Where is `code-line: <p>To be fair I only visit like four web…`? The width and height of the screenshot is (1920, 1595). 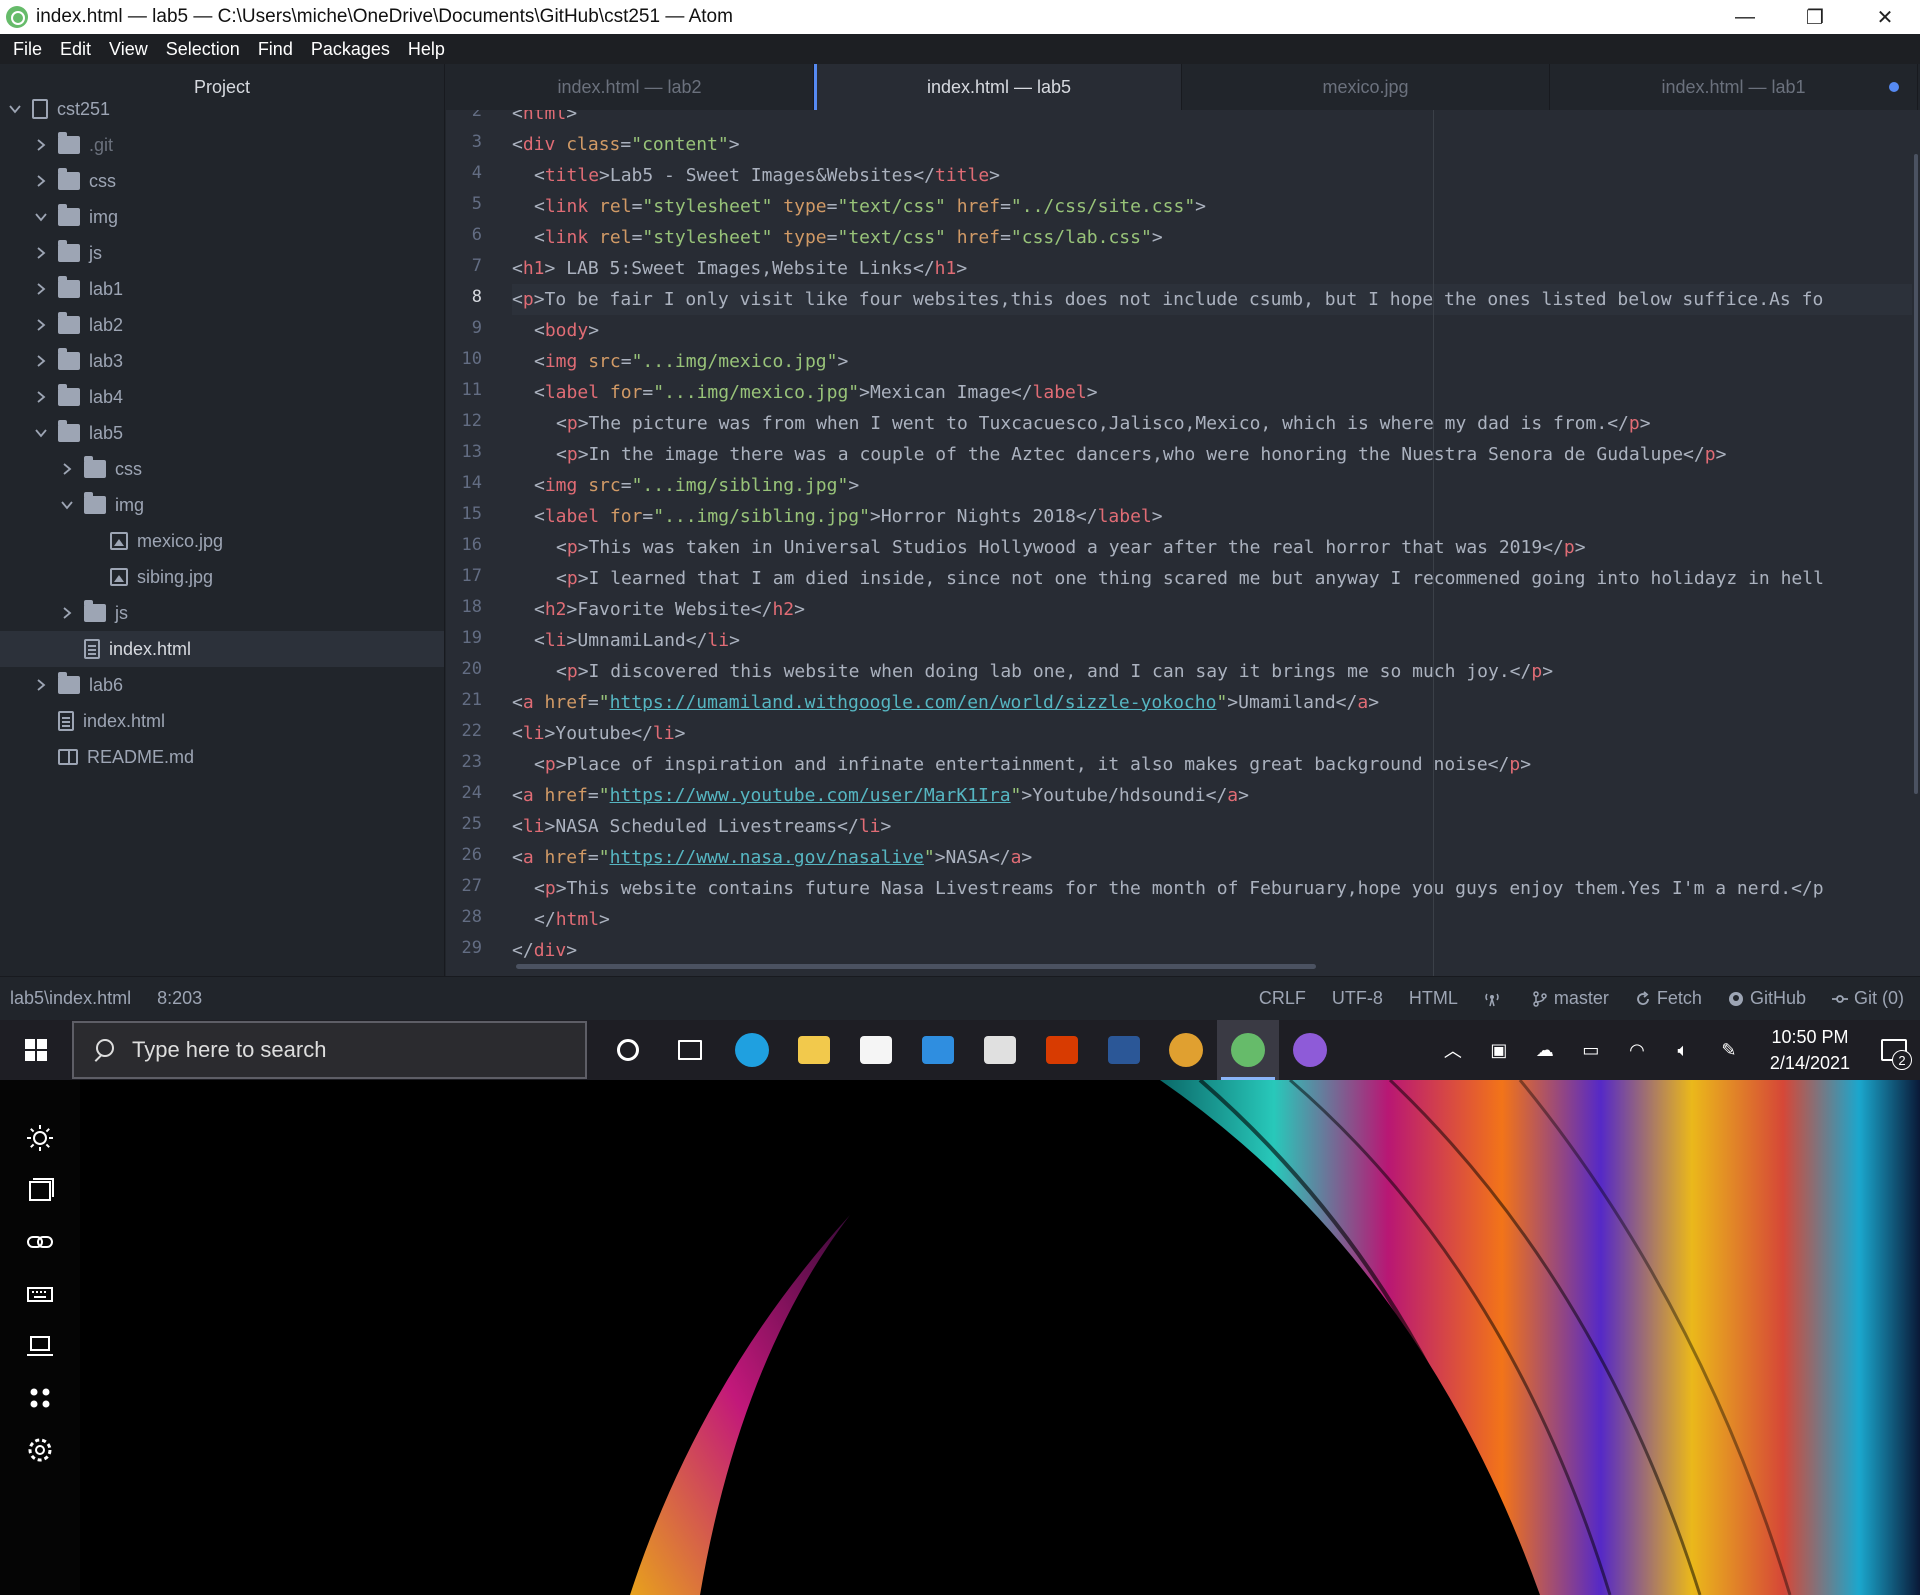
code-line: <p>To be fair I only visit like four web… is located at coordinates (1212, 299).